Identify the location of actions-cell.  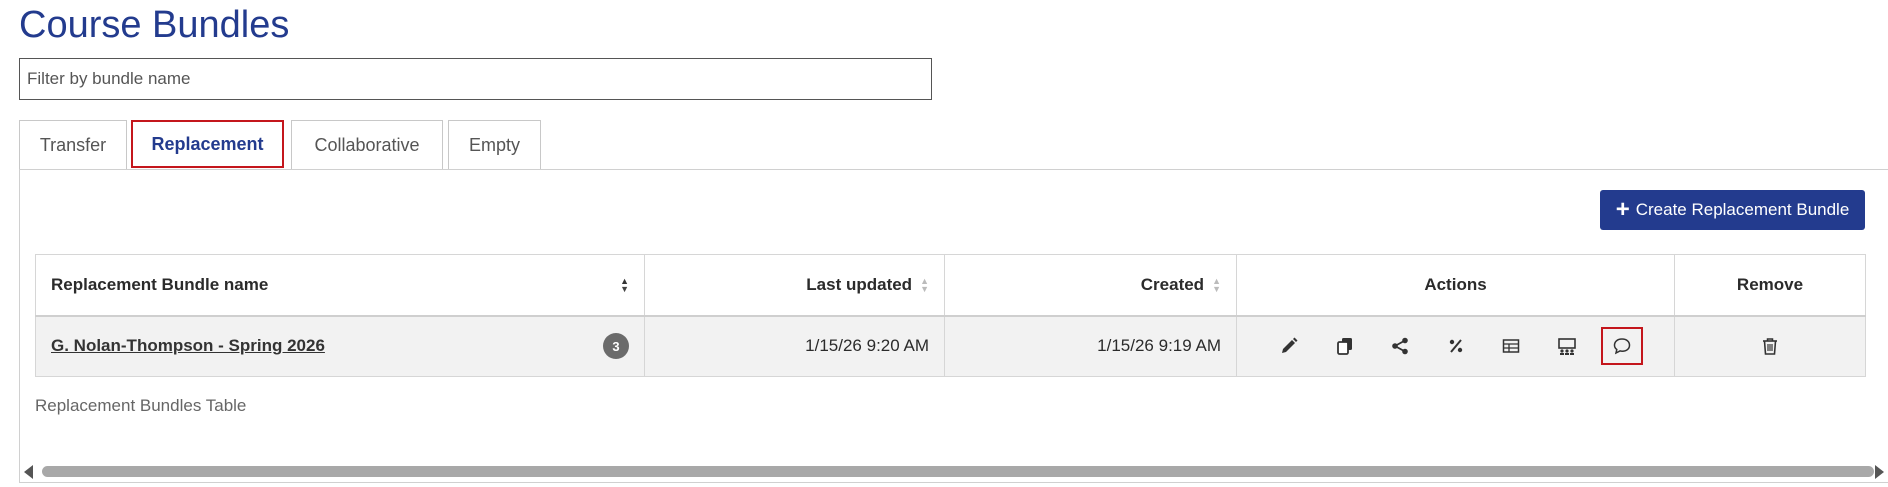
(1455, 346).